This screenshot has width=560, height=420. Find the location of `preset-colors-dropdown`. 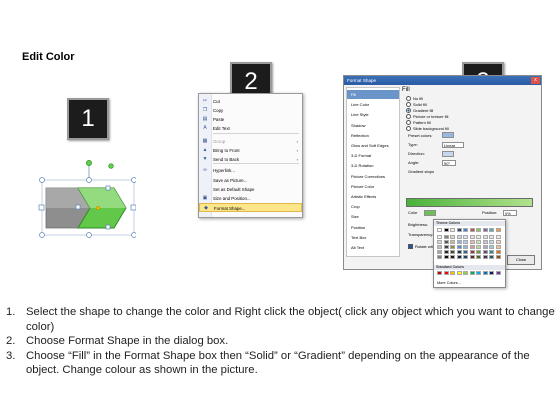

preset-colors-dropdown is located at coordinates (448, 135).